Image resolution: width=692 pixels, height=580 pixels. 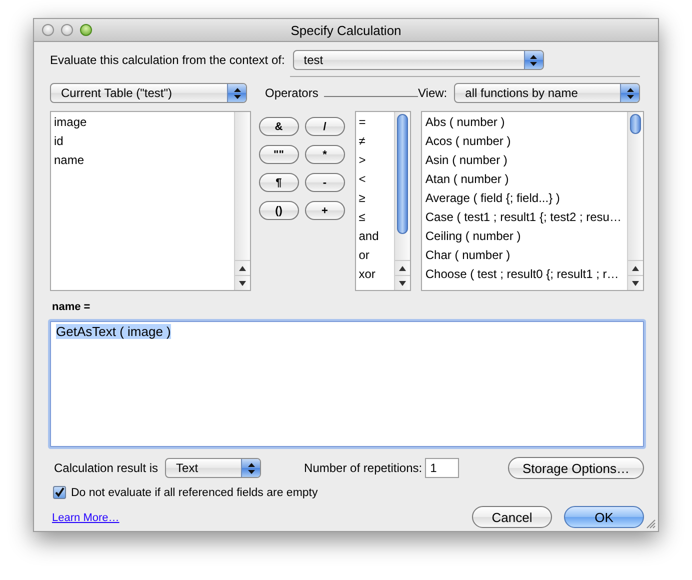 What do you see at coordinates (433, 93) in the screenshot?
I see `view-label: View:` at bounding box center [433, 93].